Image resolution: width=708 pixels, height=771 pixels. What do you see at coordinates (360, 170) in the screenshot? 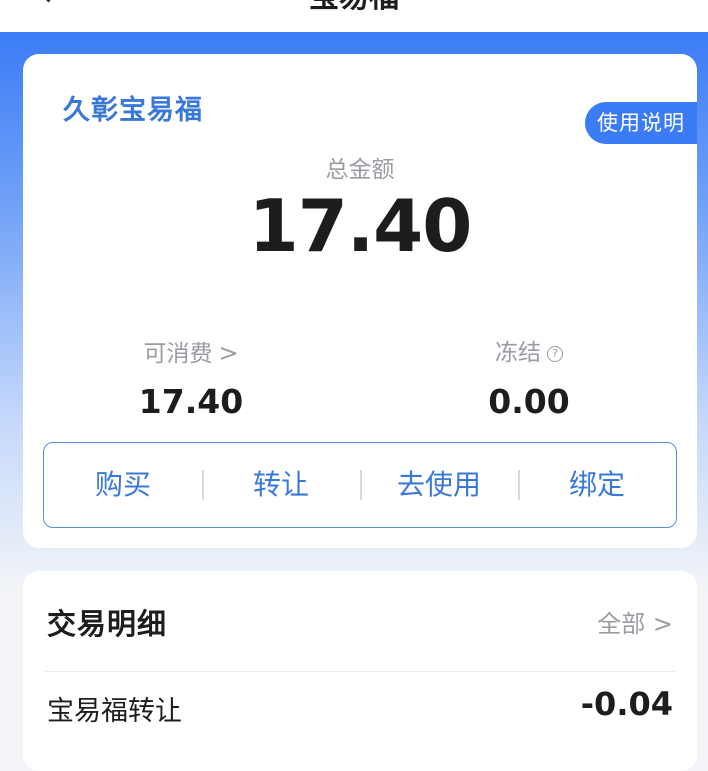
I see `total-amount-label: 总金额` at bounding box center [360, 170].